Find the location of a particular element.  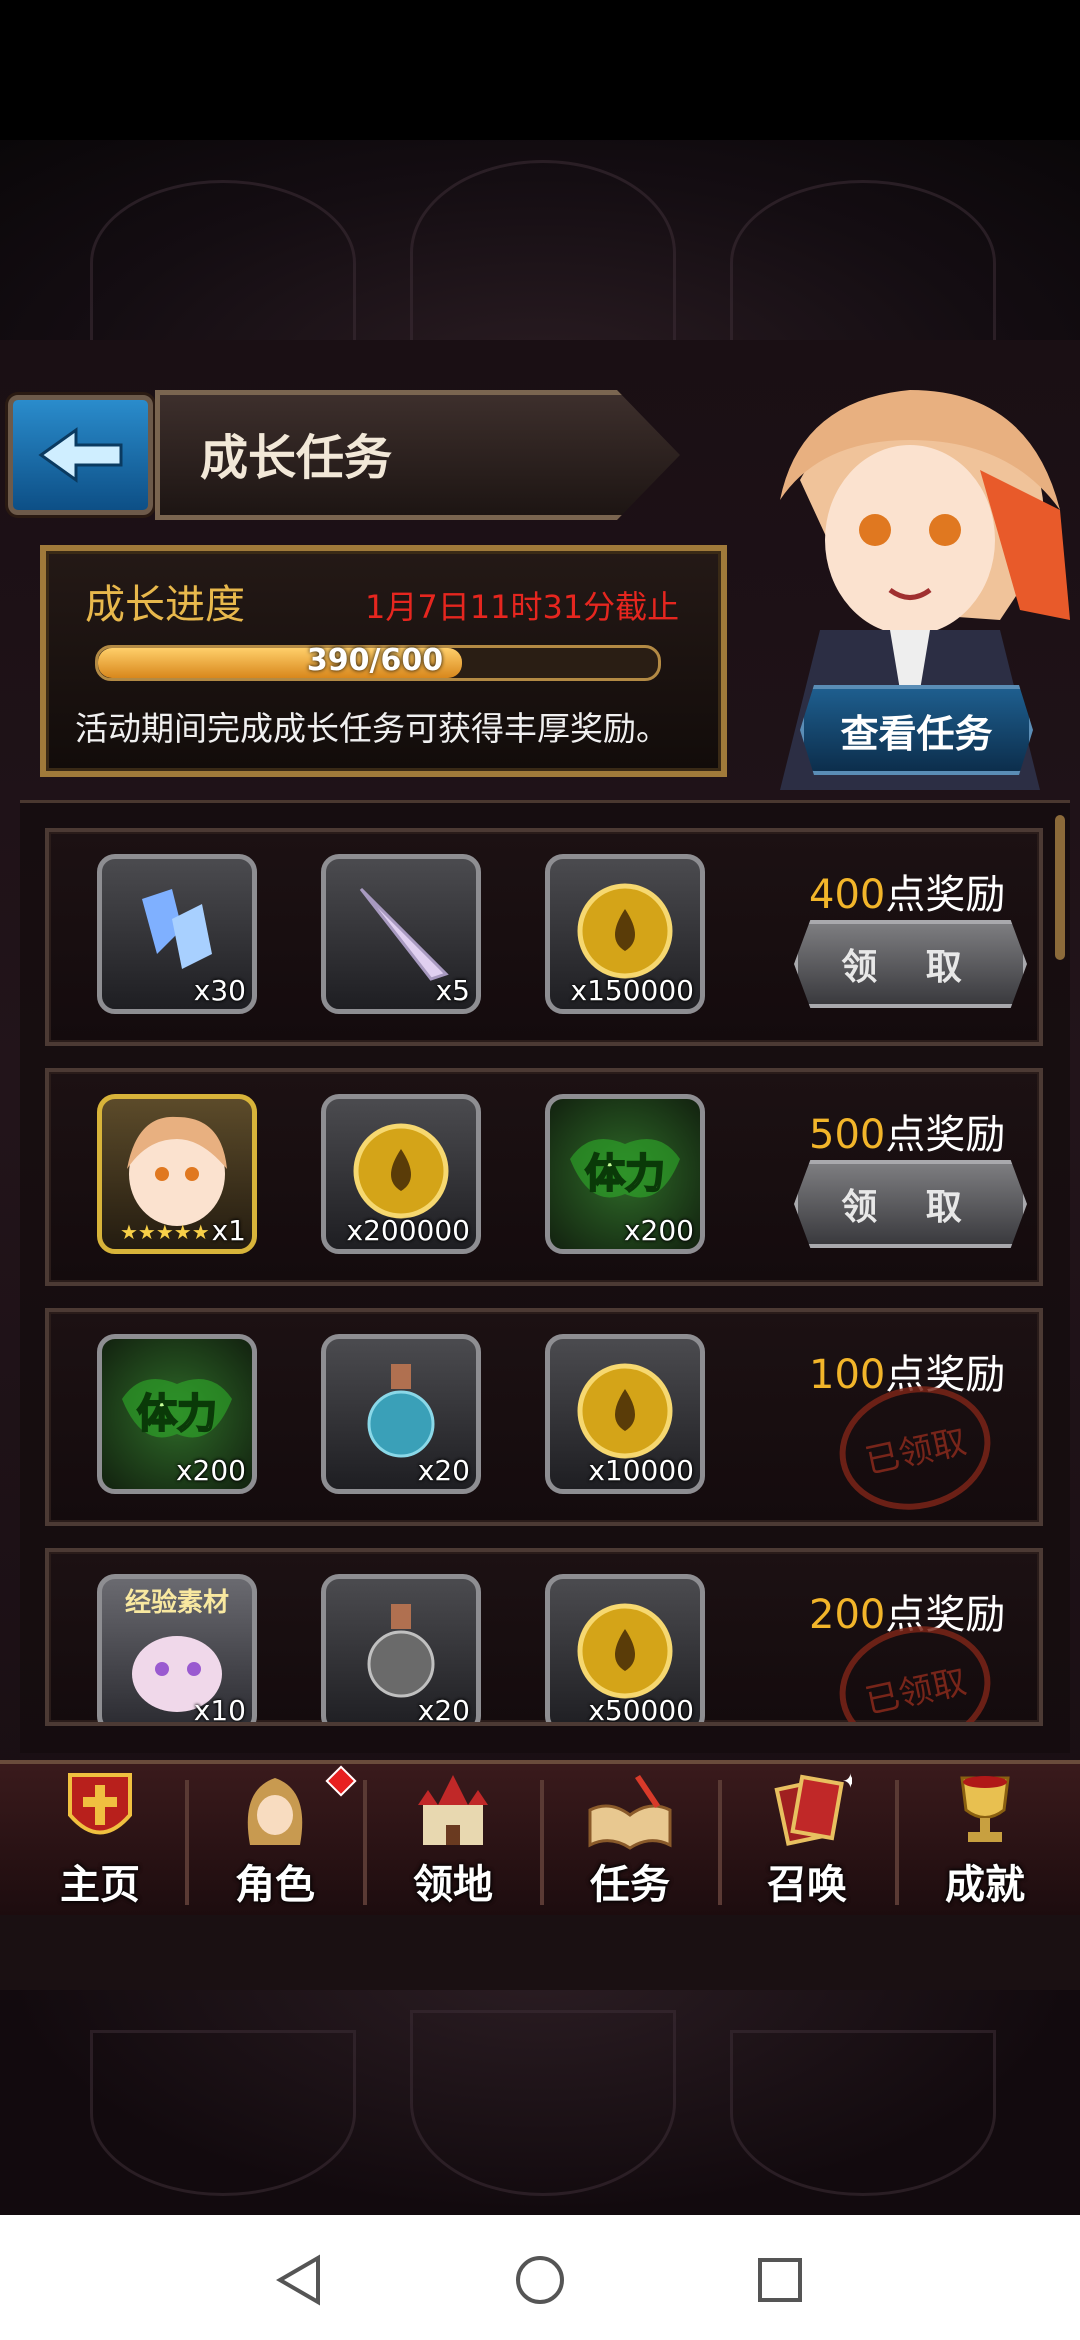

nav-label: 领地 is located at coordinates (453, 1885).